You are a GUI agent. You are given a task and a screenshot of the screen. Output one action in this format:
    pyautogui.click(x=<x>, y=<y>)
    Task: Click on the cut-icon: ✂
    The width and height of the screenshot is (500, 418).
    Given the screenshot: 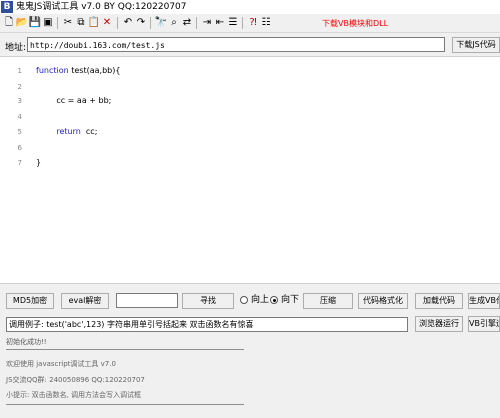 What is the action you would take?
    pyautogui.click(x=68, y=23)
    